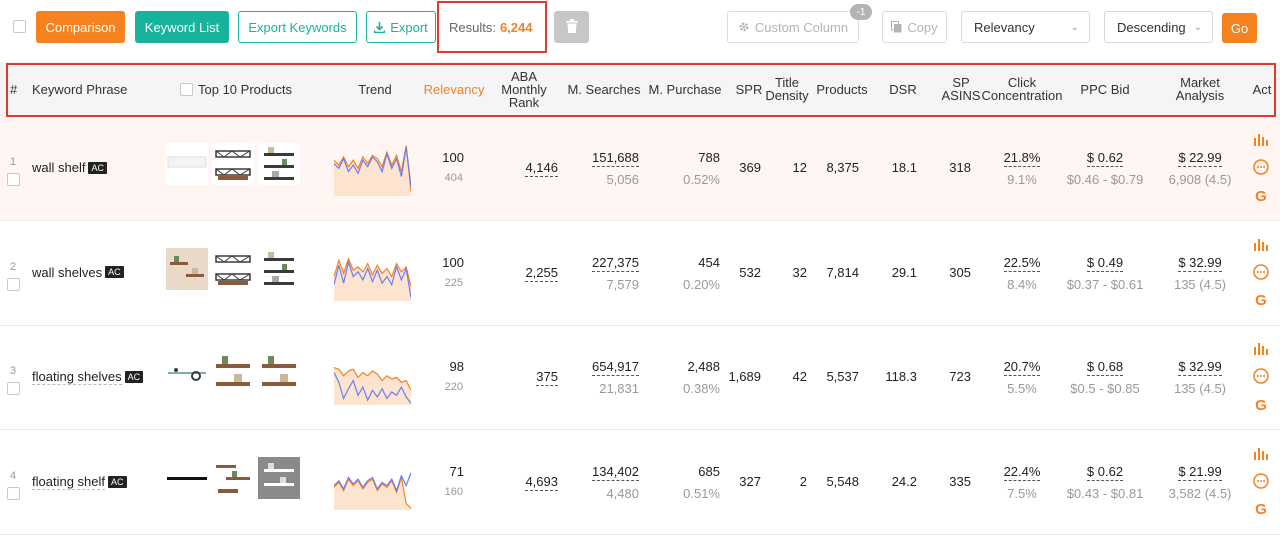 This screenshot has height=549, width=1280. What do you see at coordinates (1022, 472) in the screenshot?
I see `click-concentration-value: 22.4%` at bounding box center [1022, 472].